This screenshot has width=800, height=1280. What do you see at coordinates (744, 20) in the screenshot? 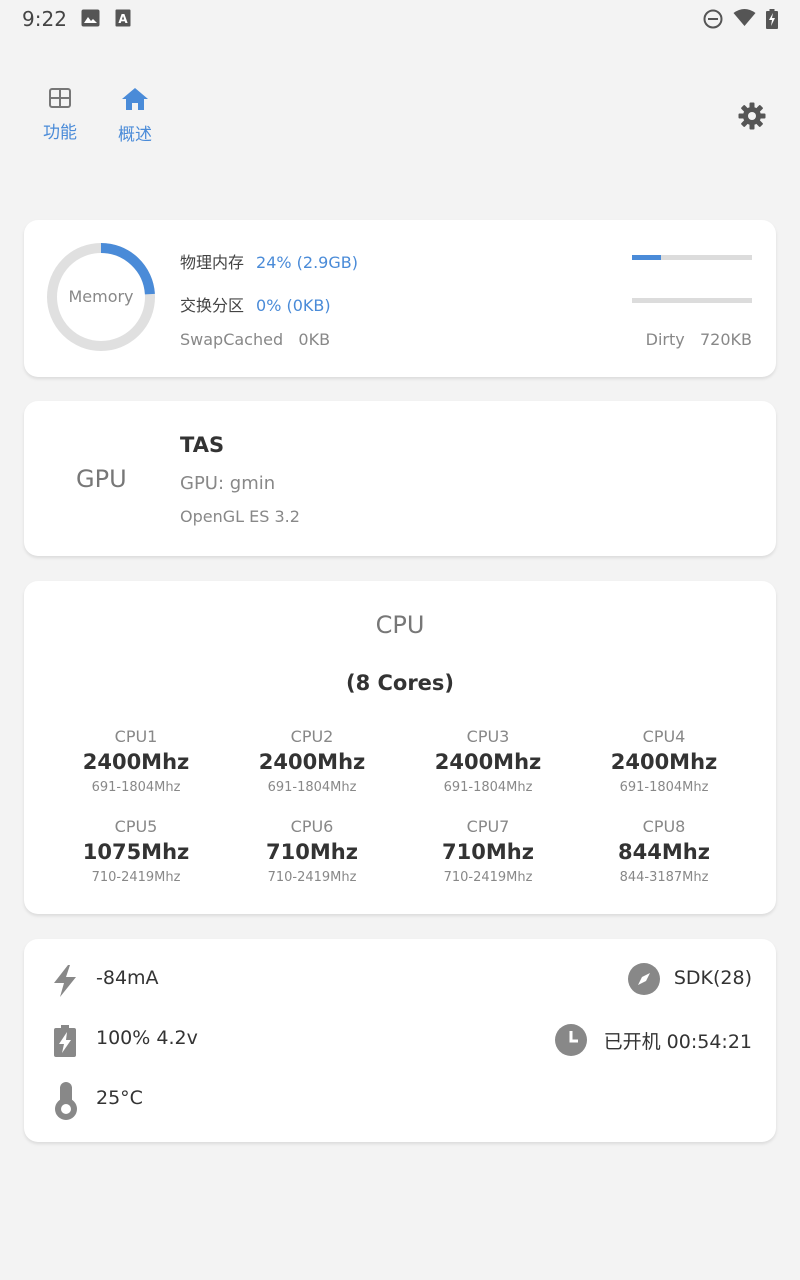
I see `wifi-icon` at bounding box center [744, 20].